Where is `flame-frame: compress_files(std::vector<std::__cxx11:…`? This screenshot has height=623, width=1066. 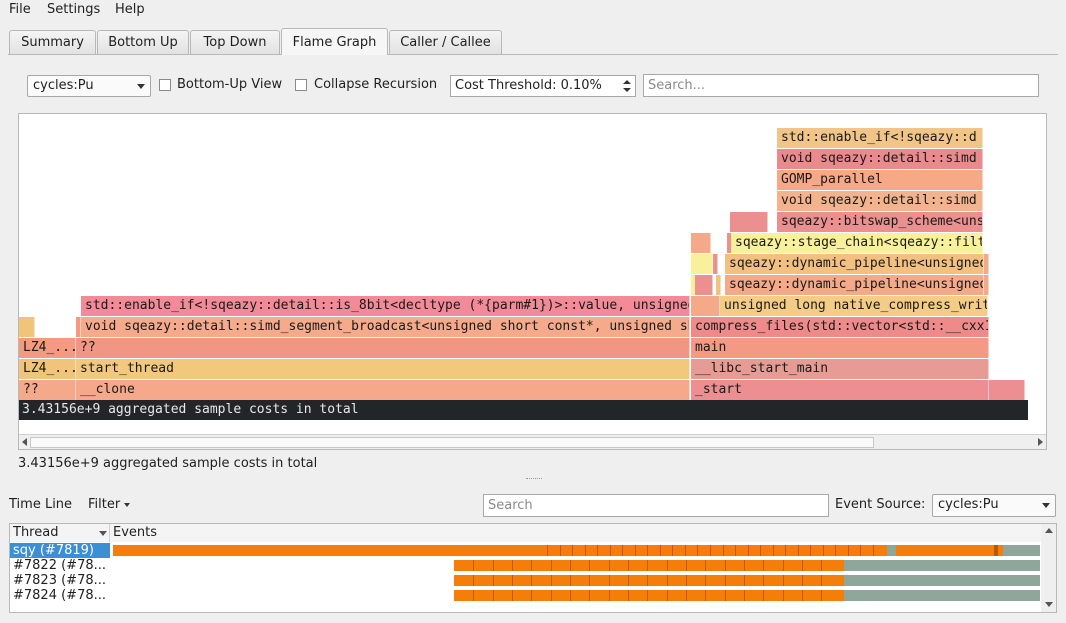
flame-frame: compress_files(std::vector<std::__cxx11:… is located at coordinates (840, 327).